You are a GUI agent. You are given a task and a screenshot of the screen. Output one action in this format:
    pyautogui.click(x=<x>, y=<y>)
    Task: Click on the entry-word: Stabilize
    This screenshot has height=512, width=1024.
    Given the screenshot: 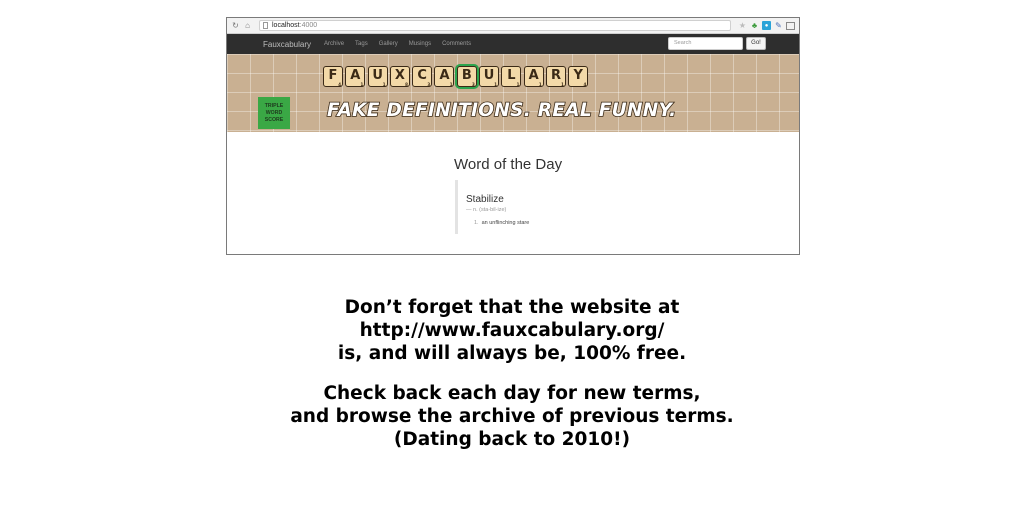 What is the action you would take?
    pyautogui.click(x=540, y=199)
    